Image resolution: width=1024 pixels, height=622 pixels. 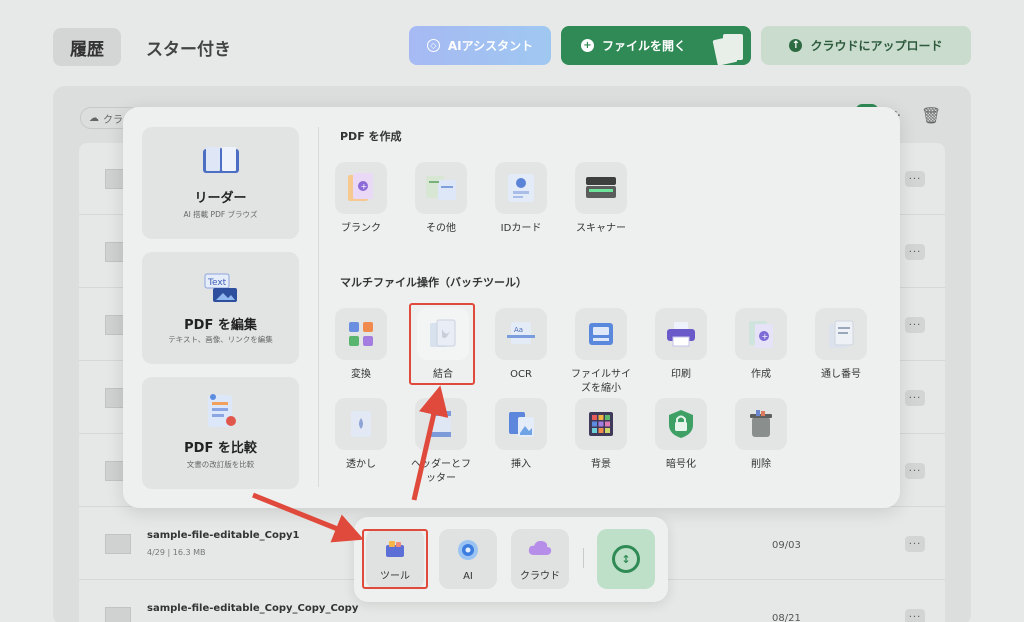 I want to click on create-tool-label: 作成, so click(x=761, y=374).